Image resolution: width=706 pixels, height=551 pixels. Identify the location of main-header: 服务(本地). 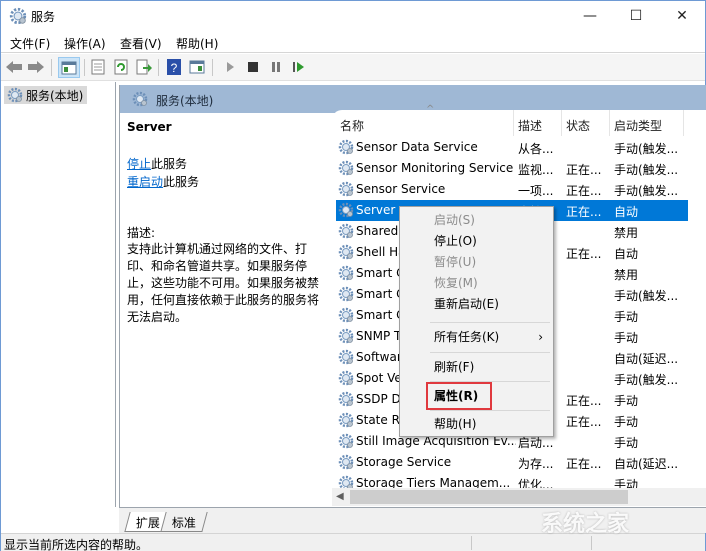
(413, 99).